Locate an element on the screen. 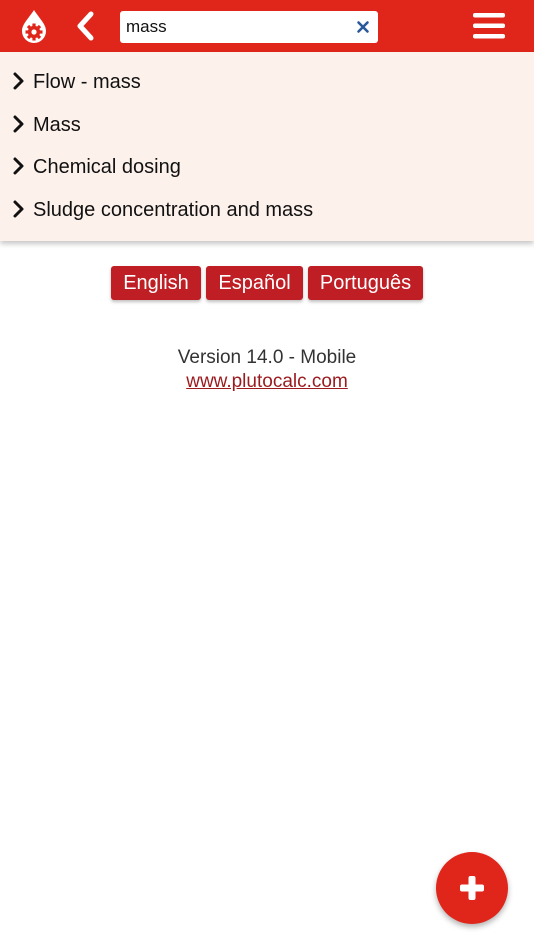  result-item-label: Chemical dosing is located at coordinates (107, 167).